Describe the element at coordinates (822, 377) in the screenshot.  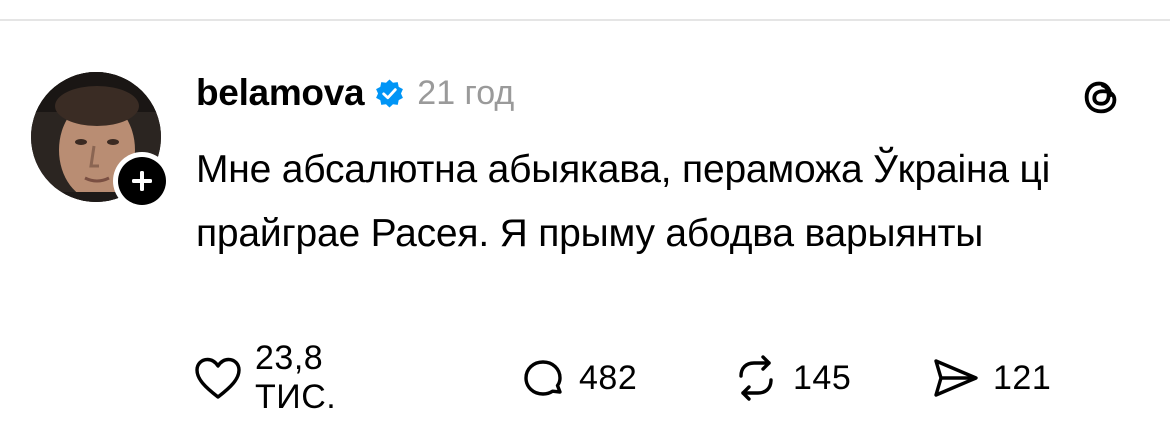
I see `repost-count: 145` at that location.